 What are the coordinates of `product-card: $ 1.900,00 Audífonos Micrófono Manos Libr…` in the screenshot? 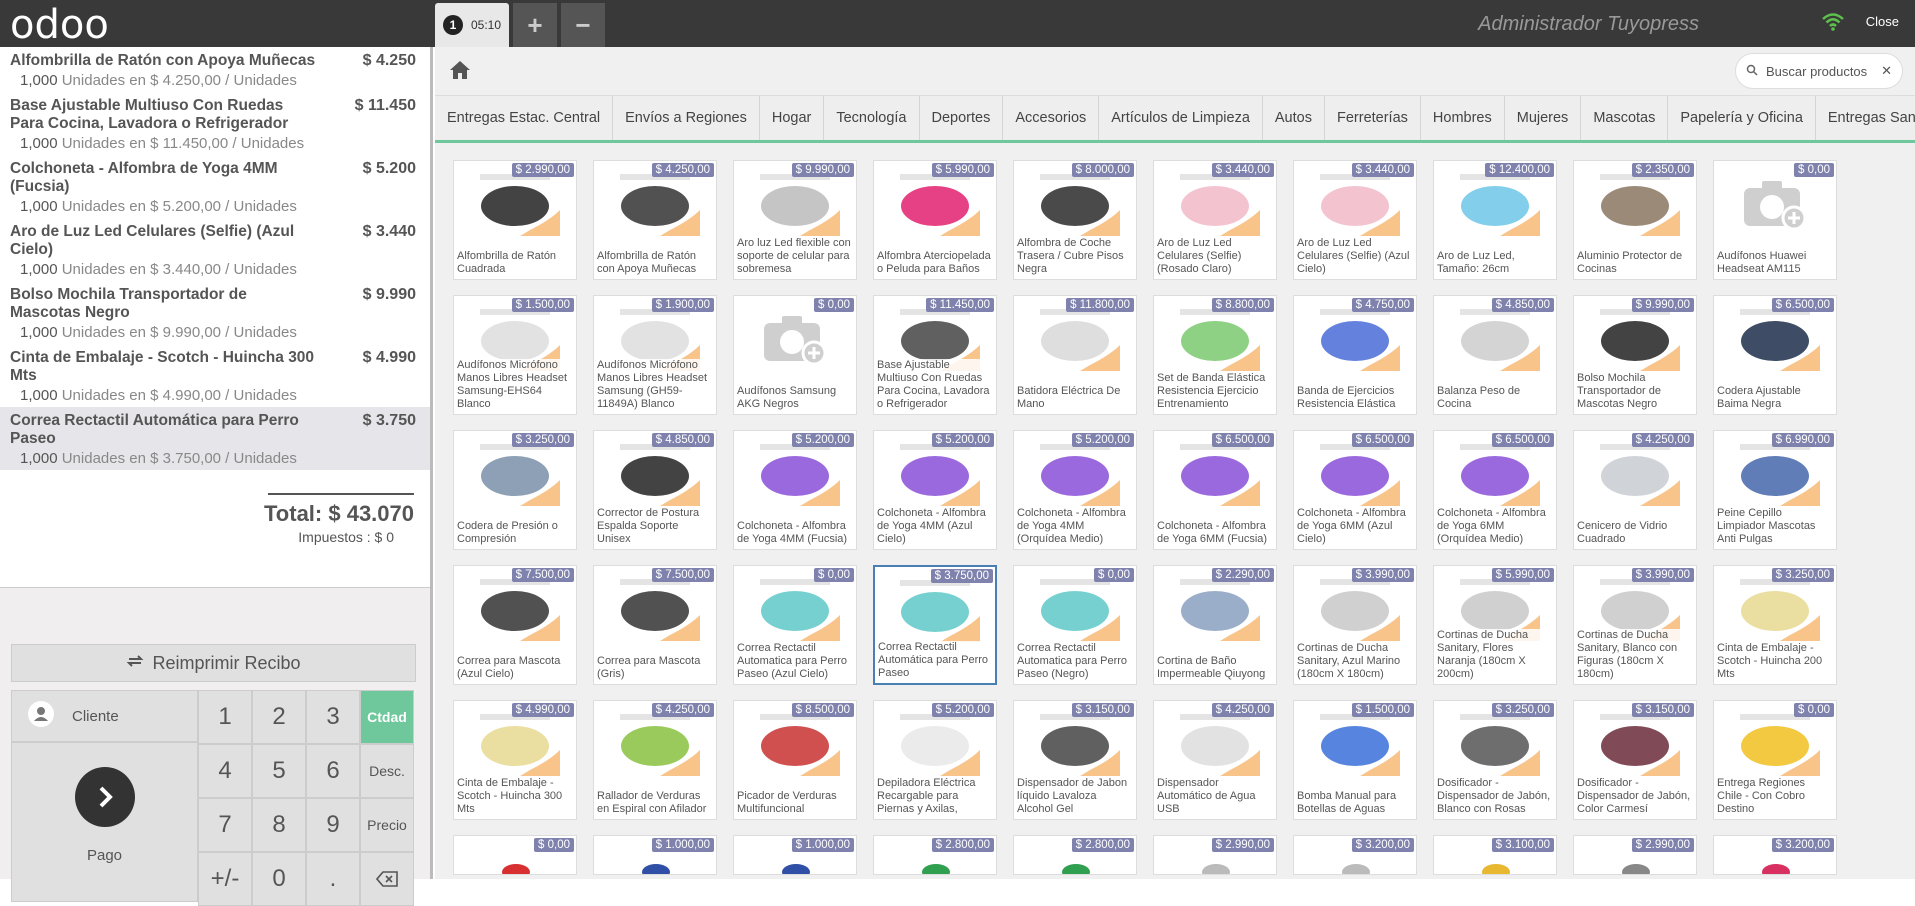 It's located at (655, 355).